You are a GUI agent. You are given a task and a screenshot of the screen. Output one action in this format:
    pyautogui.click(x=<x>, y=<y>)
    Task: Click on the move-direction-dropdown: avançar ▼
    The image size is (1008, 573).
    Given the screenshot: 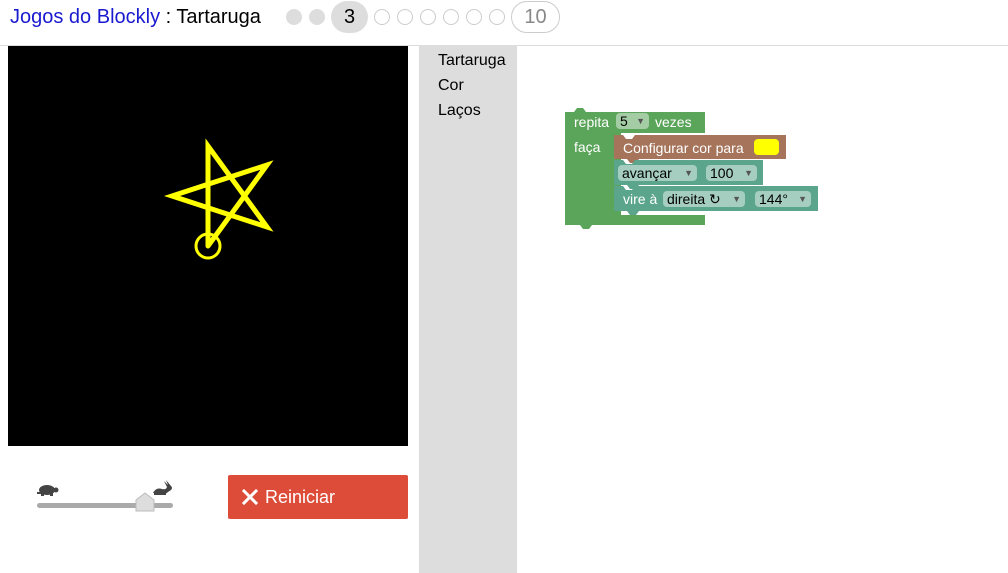 What is the action you would take?
    pyautogui.click(x=657, y=173)
    